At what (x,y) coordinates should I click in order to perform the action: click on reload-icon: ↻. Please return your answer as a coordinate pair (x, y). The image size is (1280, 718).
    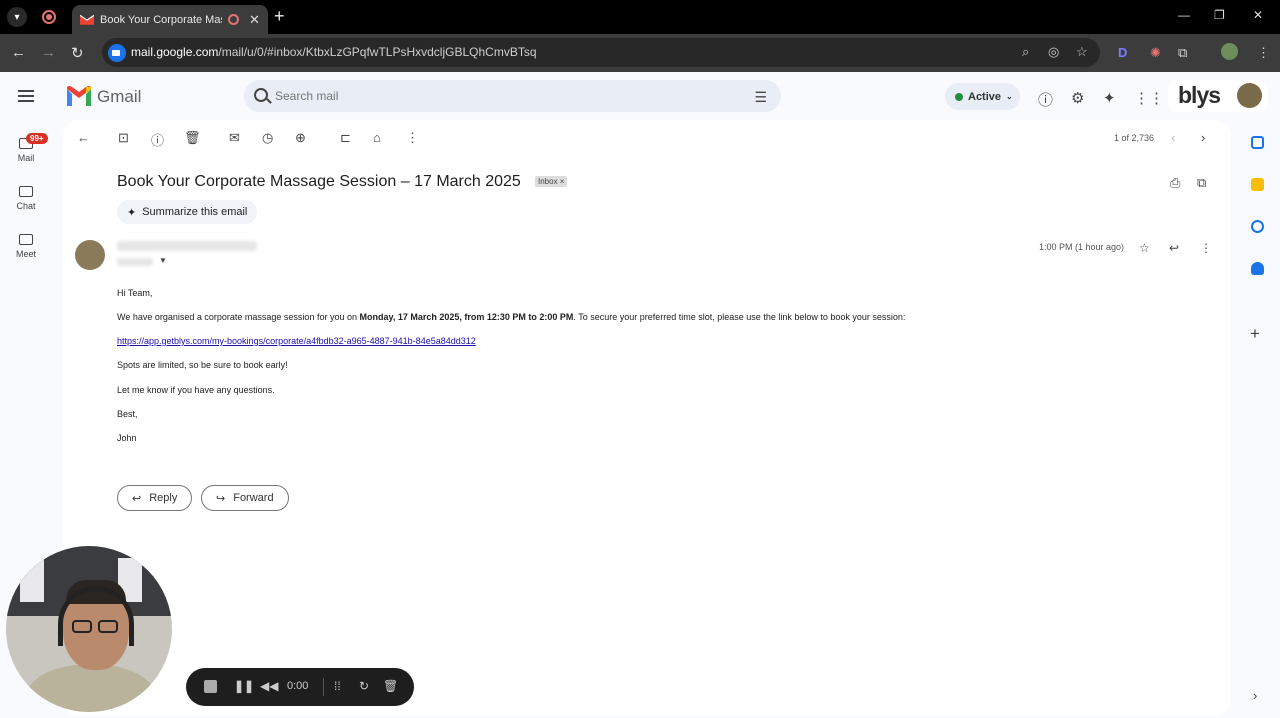
    Looking at the image, I should click on (77, 53).